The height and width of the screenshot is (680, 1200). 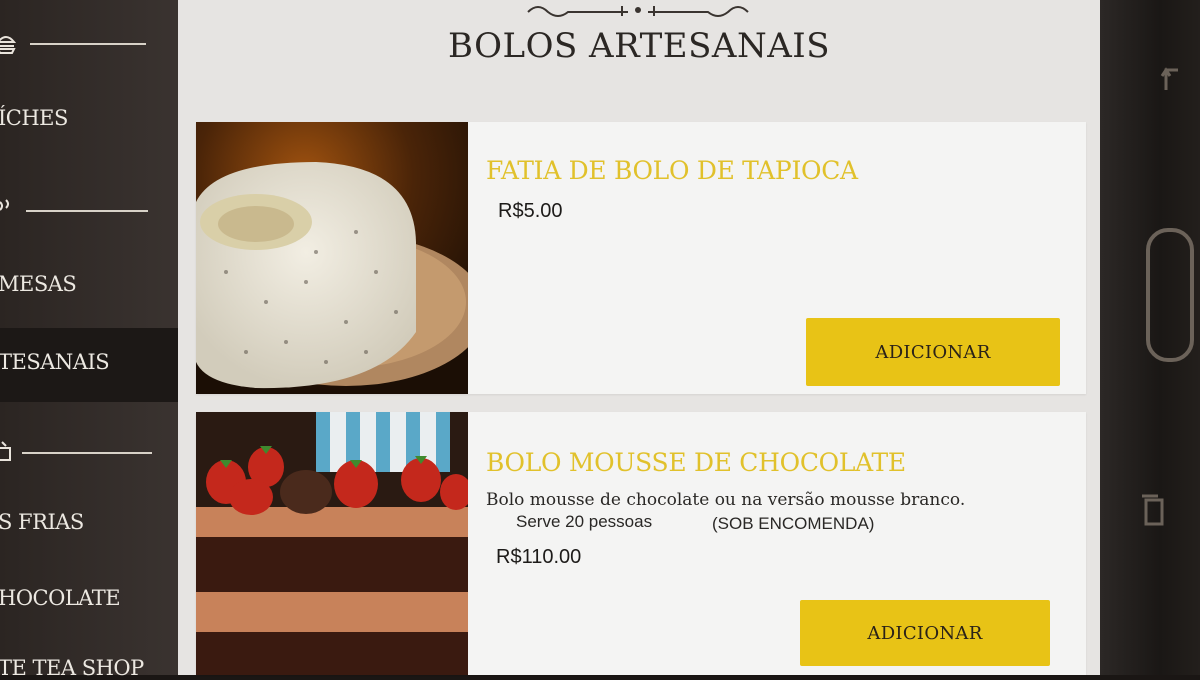 I want to click on sidebar-item-bebidas-frias: S FRIAS, so click(x=42, y=522).